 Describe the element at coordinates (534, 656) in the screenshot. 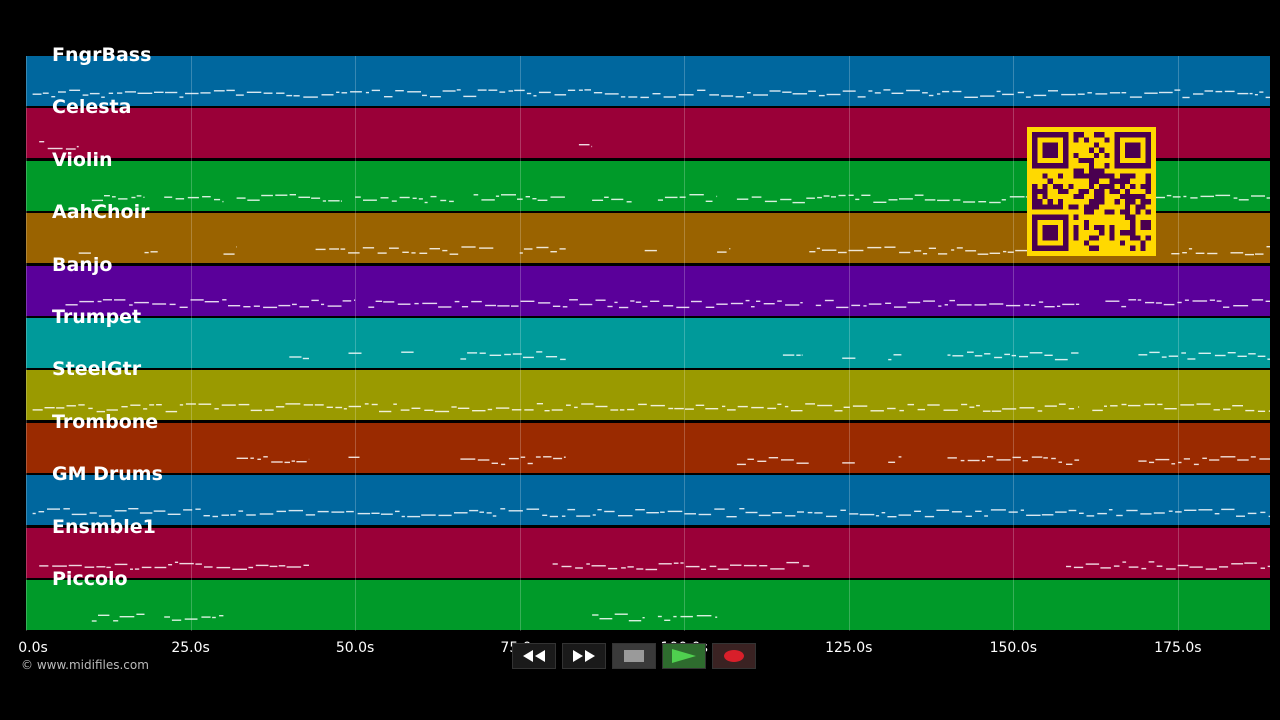

I see `rewind-button` at that location.